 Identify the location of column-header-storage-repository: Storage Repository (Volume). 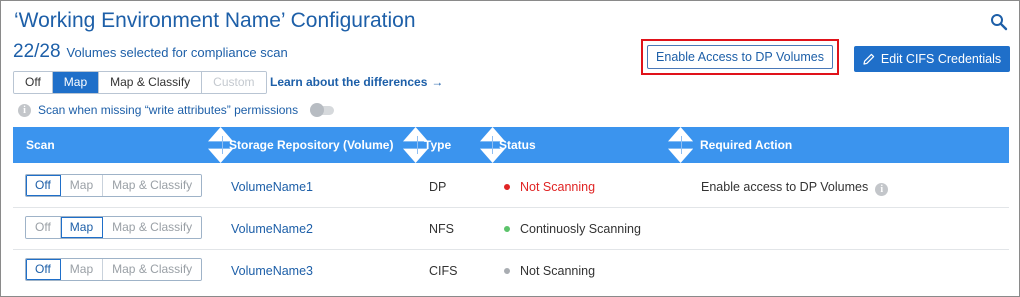
(311, 145).